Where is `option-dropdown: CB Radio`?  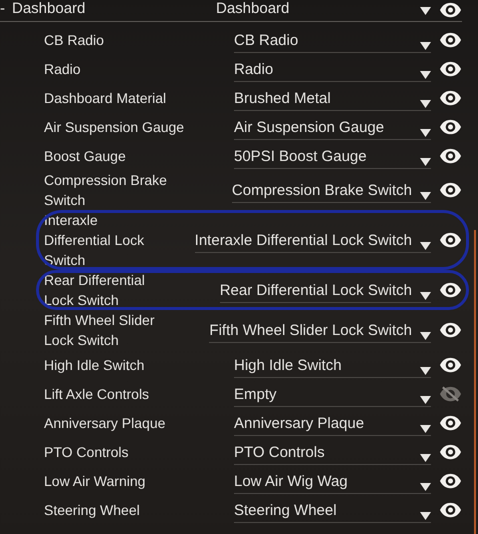 option-dropdown: CB Radio is located at coordinates (332, 39).